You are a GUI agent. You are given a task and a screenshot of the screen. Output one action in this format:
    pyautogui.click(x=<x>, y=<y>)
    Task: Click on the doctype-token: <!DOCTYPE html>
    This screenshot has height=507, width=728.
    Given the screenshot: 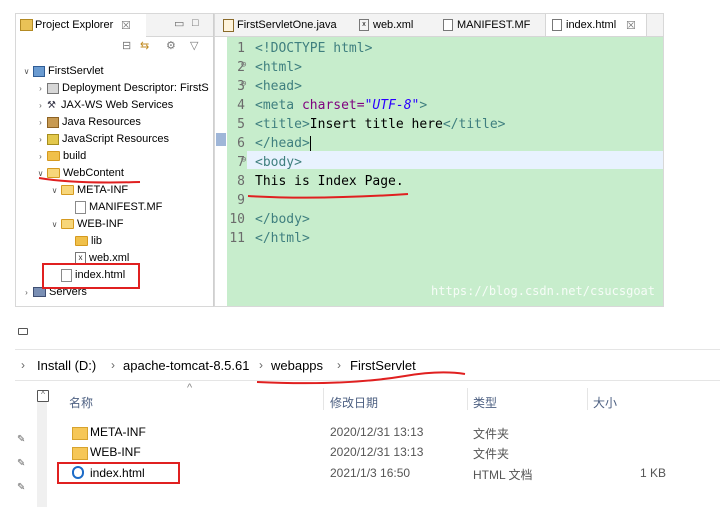 What is the action you would take?
    pyautogui.click(x=314, y=48)
    